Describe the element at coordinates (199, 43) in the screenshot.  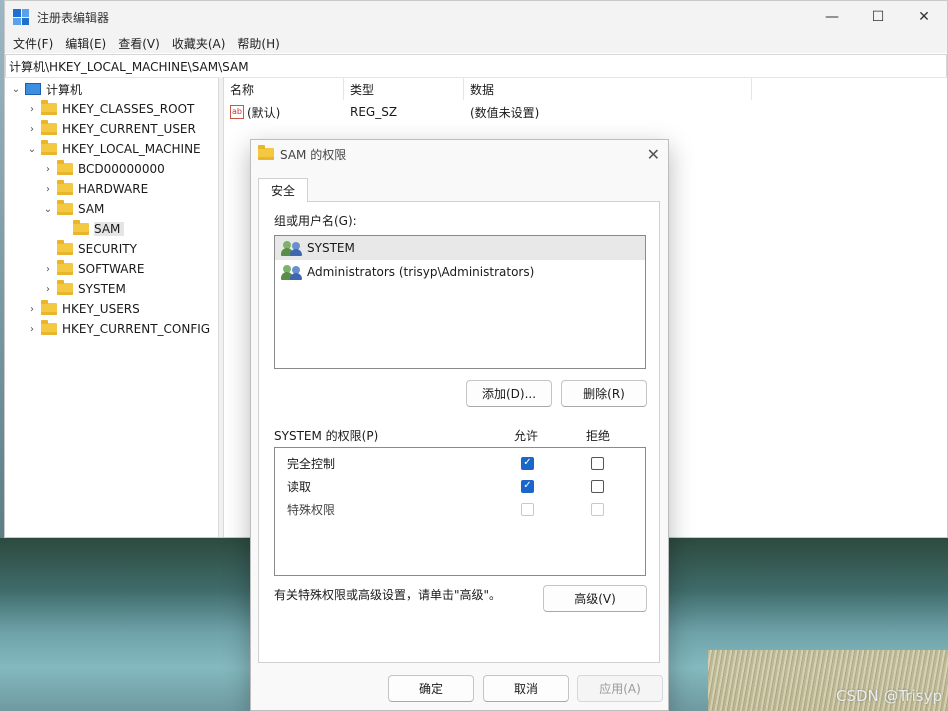
I see `menu-favorites: 收藏夹(A)` at that location.